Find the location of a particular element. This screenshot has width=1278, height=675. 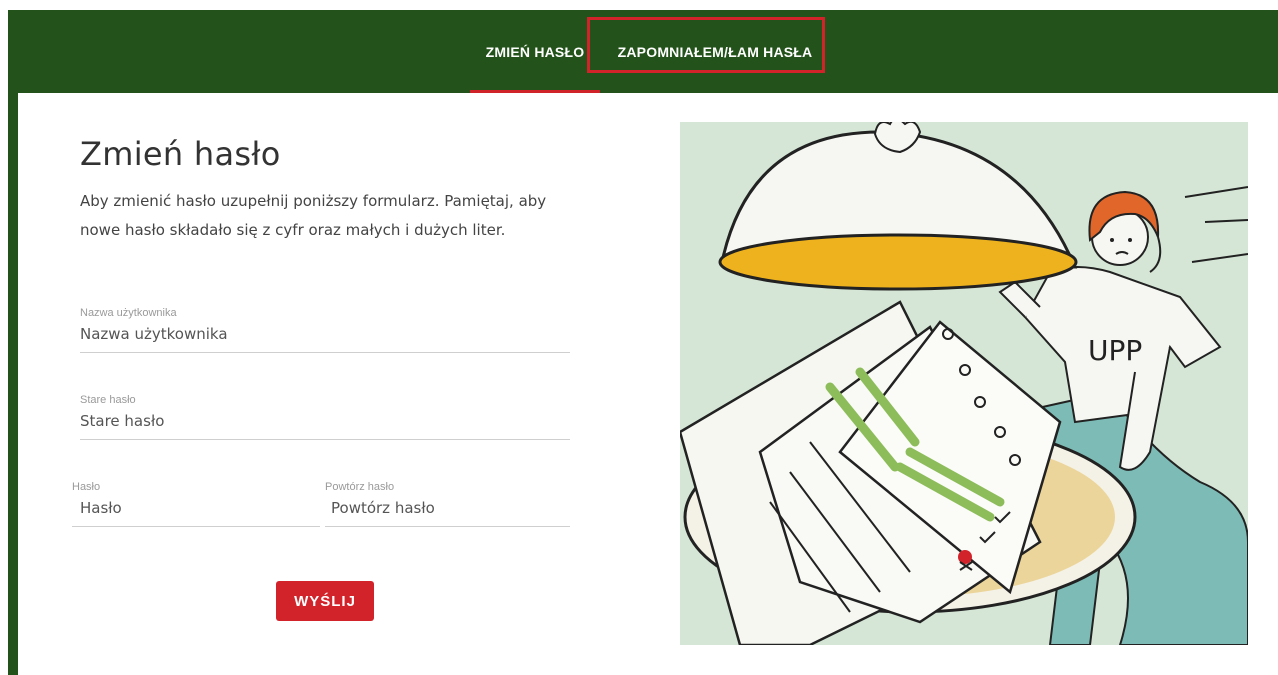

shirt-text: UPP is located at coordinates (1115, 350).